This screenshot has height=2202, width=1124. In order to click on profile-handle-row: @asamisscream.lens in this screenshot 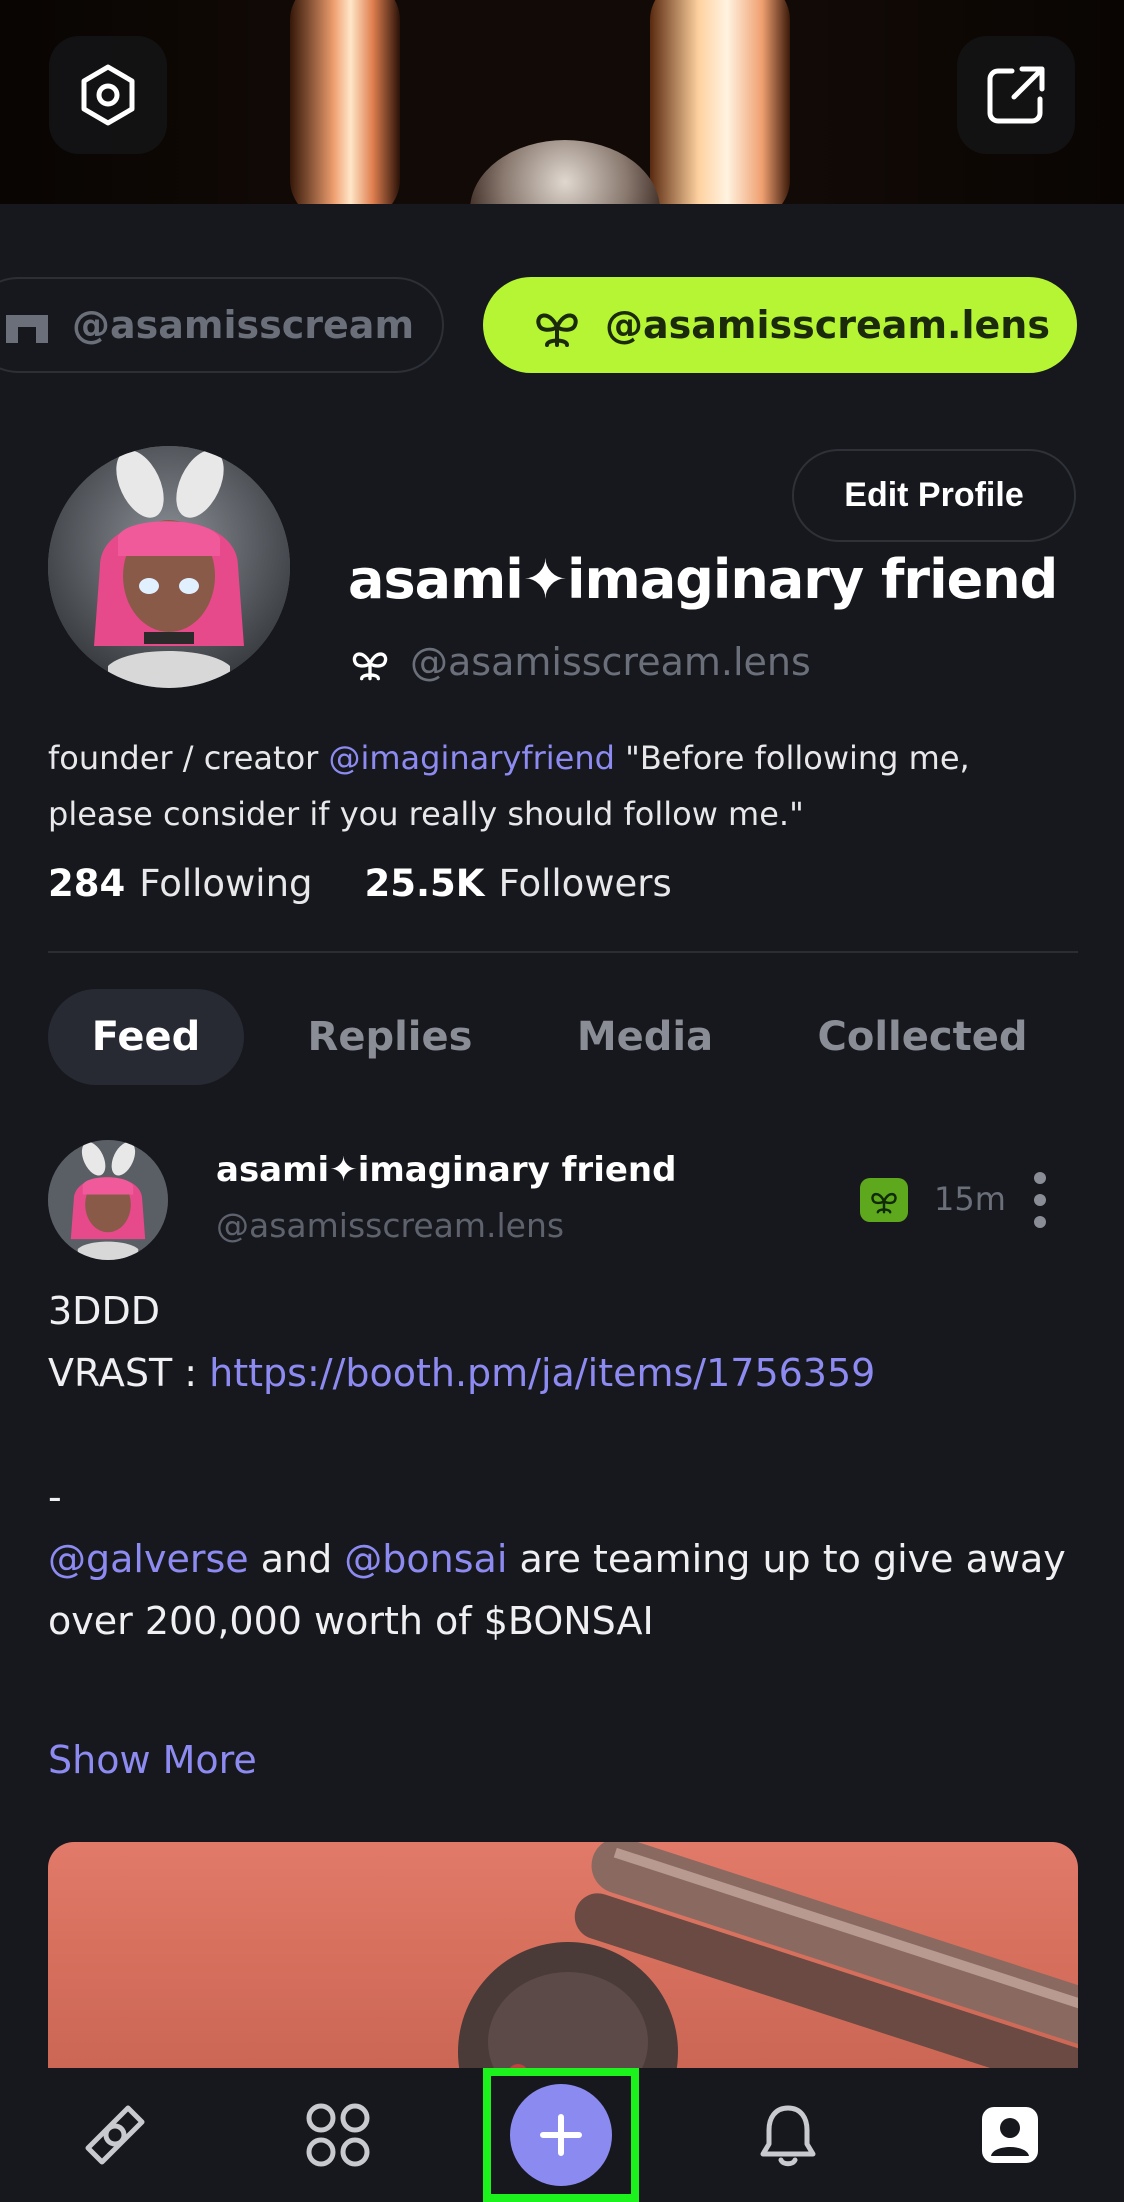, I will do `click(579, 662)`.